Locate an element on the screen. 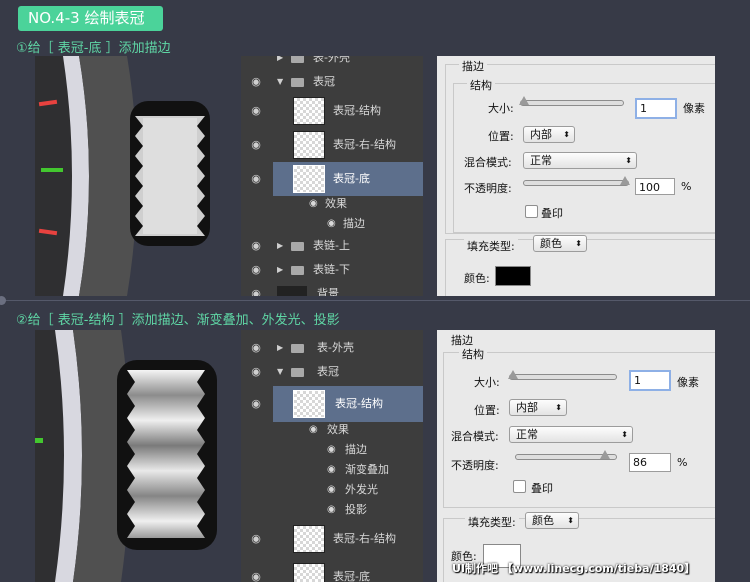 Image resolution: width=750 pixels, height=582 pixels. opacity-input: 86 is located at coordinates (650, 462).